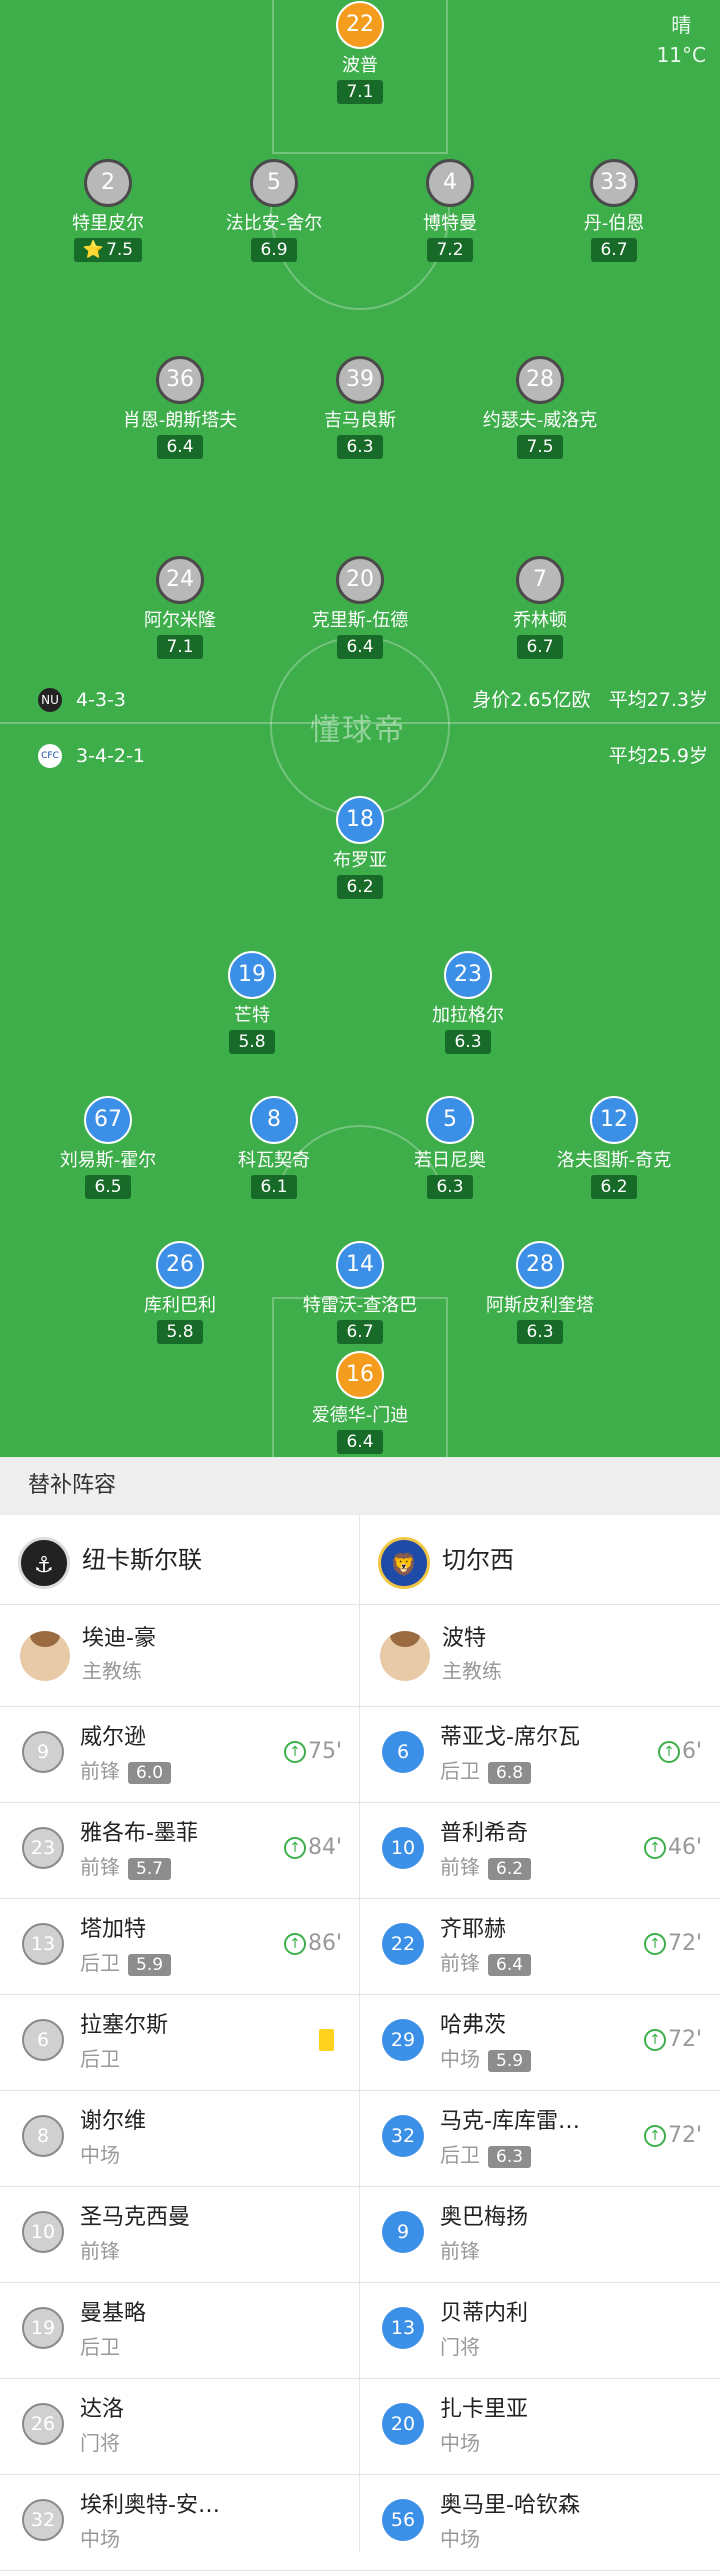  Describe the element at coordinates (126, 1771) in the screenshot. I see `substitute-position: 前锋 6.0` at that location.